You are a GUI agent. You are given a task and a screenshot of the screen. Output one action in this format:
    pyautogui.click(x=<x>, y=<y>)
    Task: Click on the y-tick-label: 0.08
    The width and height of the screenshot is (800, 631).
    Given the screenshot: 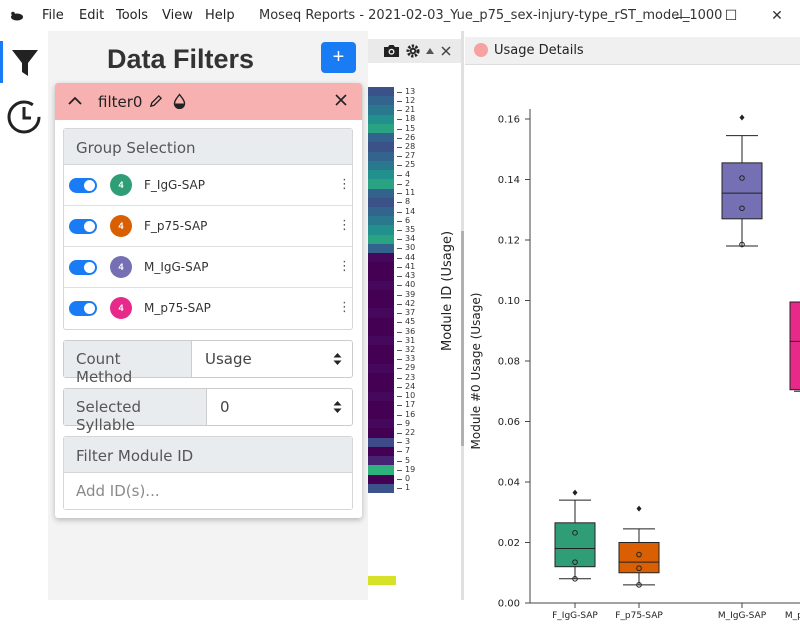 What is the action you would take?
    pyautogui.click(x=509, y=362)
    